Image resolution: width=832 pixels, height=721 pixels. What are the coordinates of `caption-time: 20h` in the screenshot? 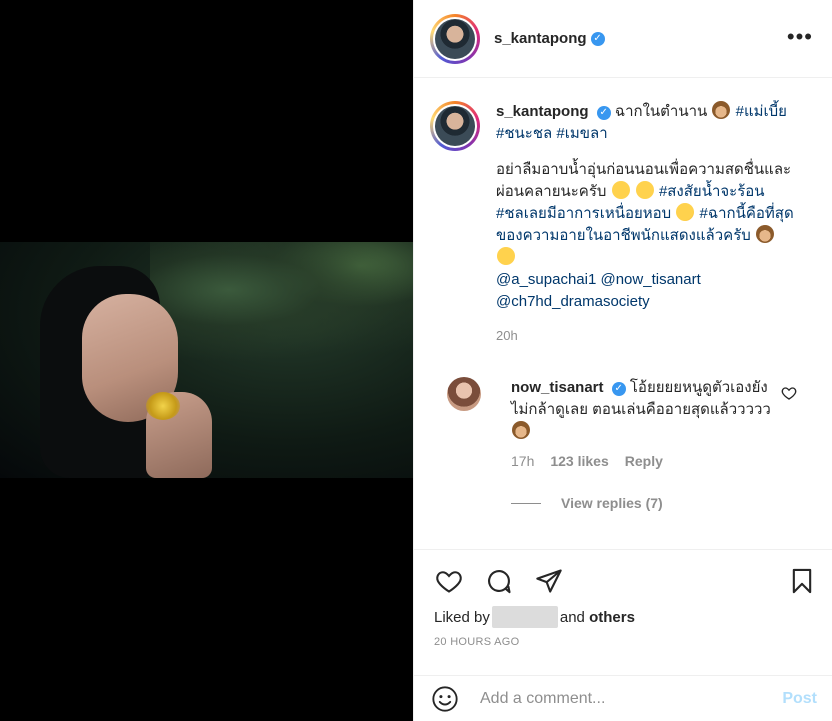 It's located at (646, 336).